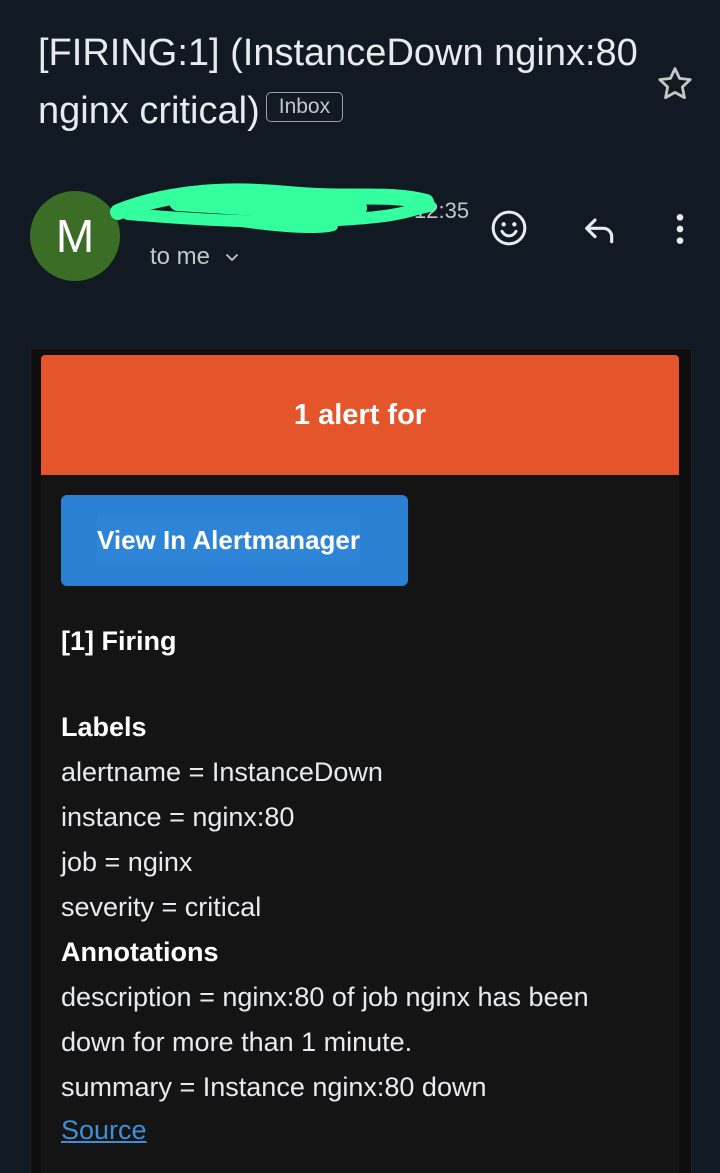 This screenshot has height=1173, width=720. Describe the element at coordinates (127, 862) in the screenshot. I see `label-line: job = nginx` at that location.